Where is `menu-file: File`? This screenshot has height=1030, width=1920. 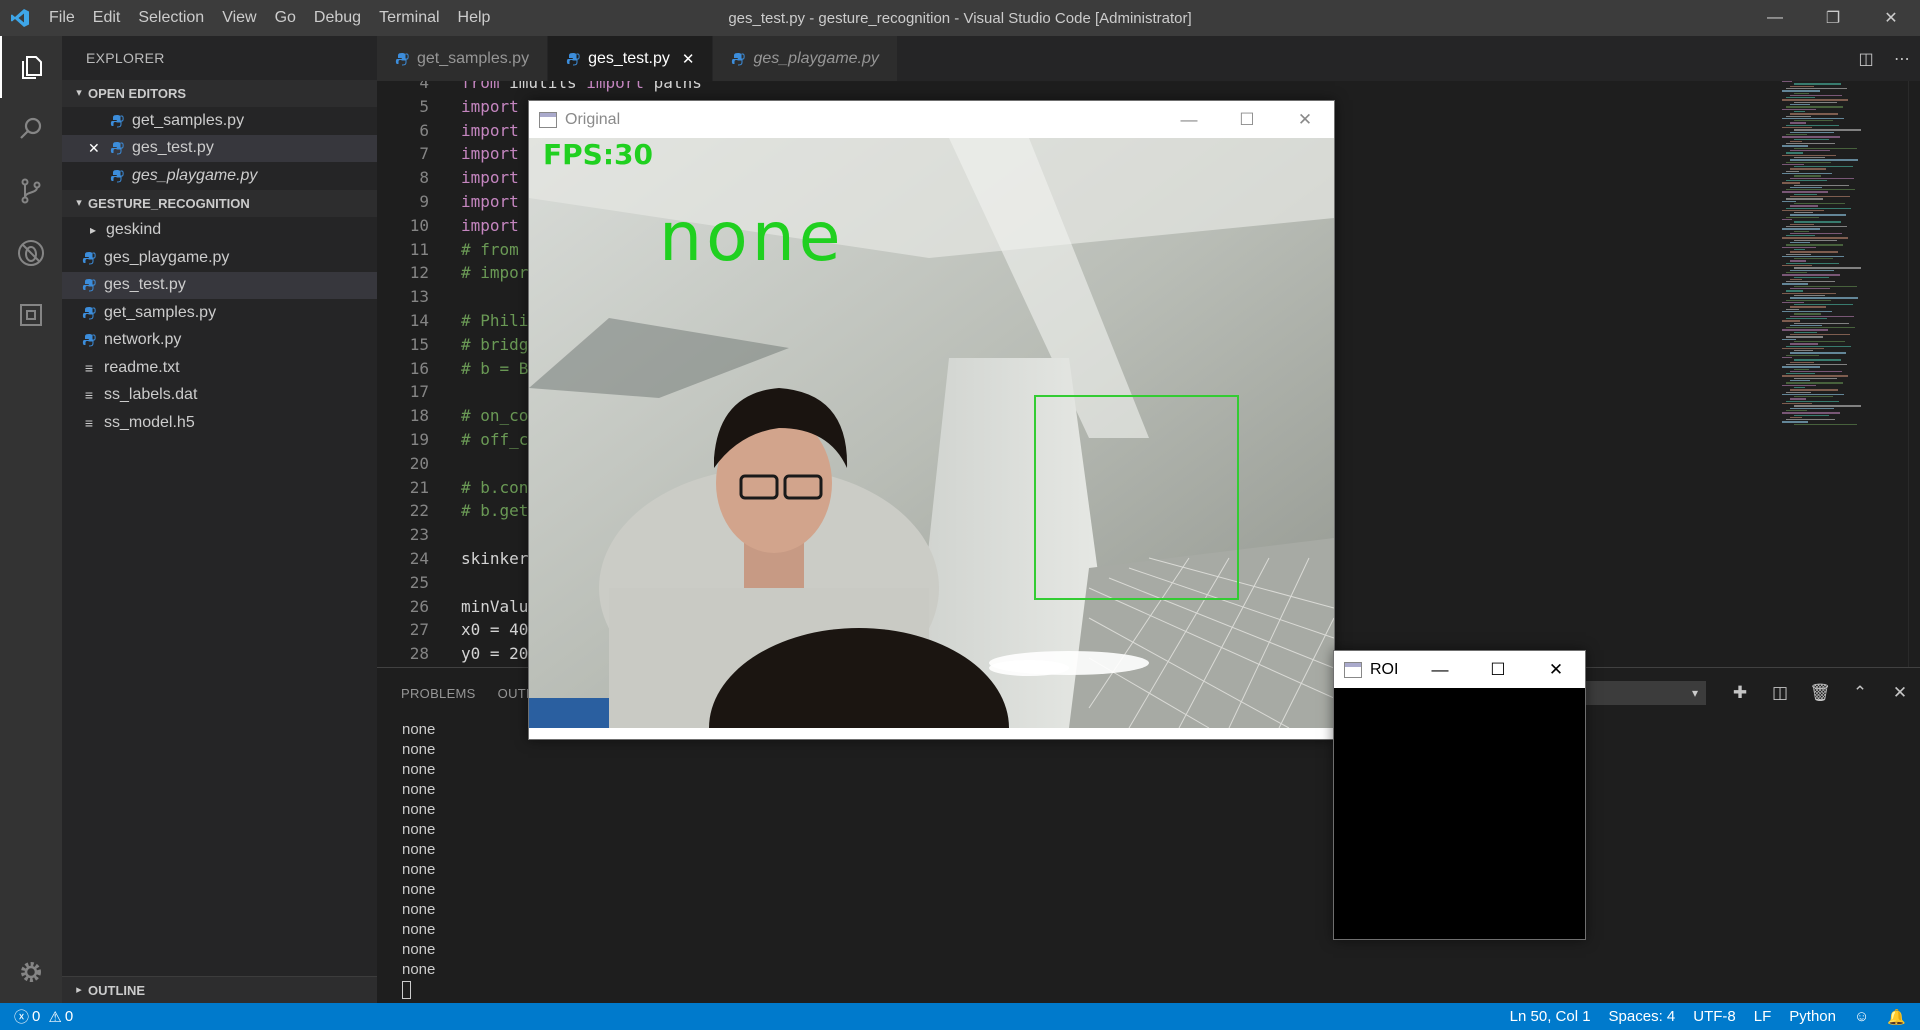
menu-file: File is located at coordinates (62, 18).